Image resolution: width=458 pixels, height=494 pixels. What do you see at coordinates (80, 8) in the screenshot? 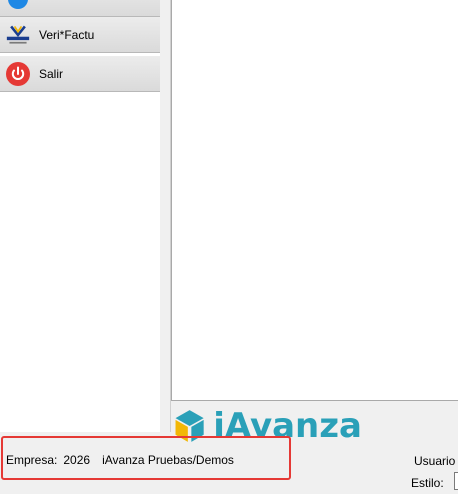
I see `sidebar-item-info` at bounding box center [80, 8].